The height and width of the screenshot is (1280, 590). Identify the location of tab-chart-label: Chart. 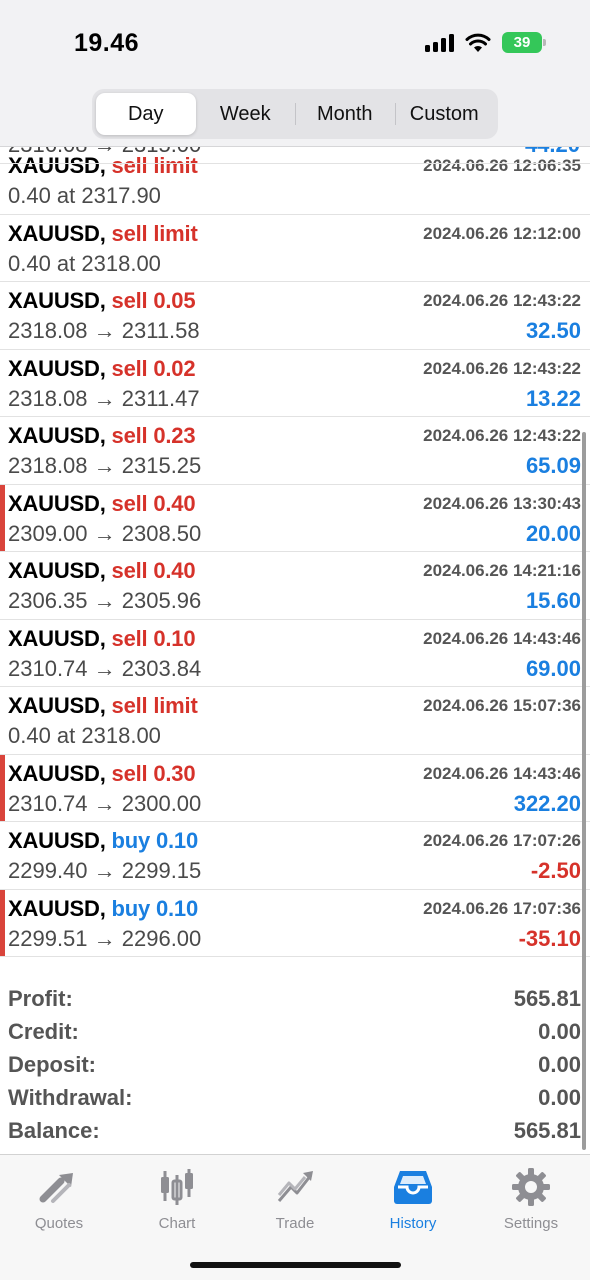
(177, 1223).